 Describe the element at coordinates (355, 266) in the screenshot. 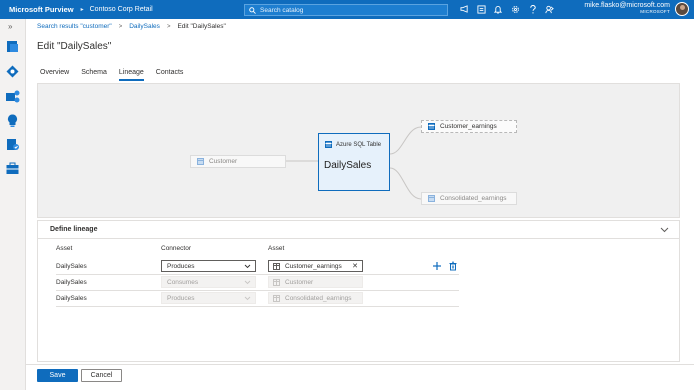

I see `clear-icon: ✕` at that location.